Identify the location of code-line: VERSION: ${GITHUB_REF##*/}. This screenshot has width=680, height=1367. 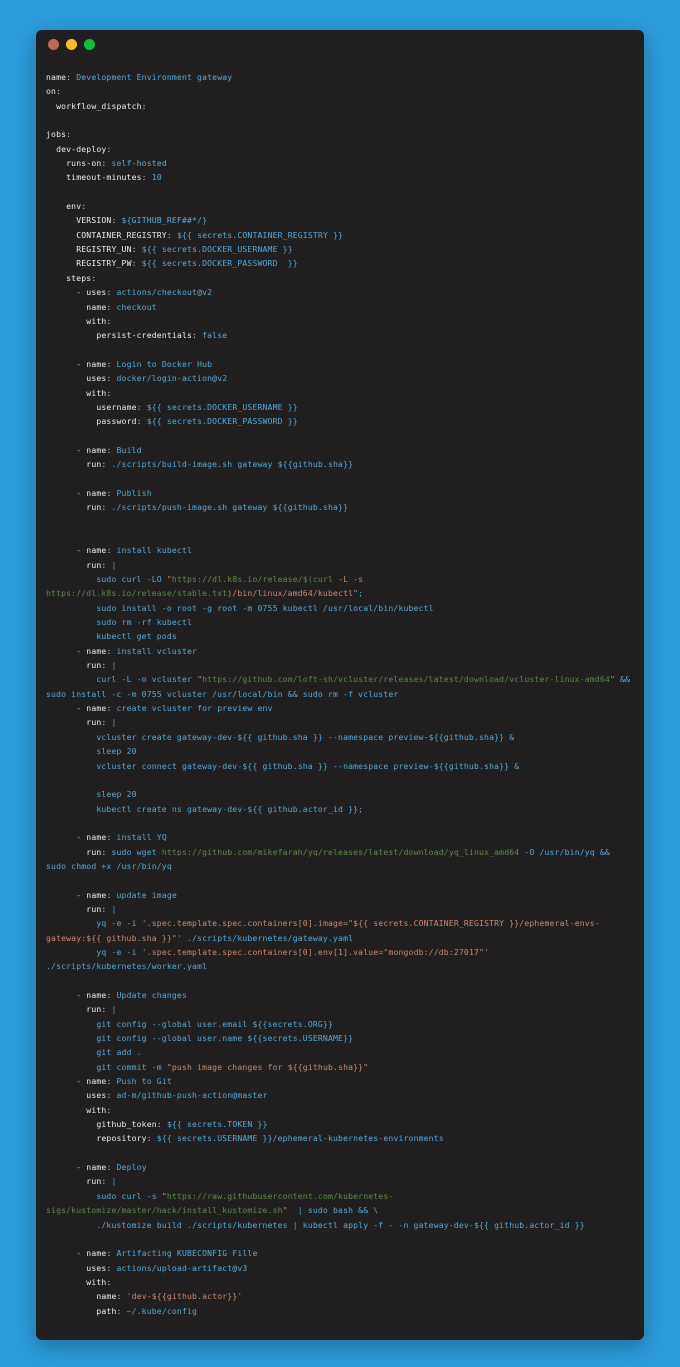
(142, 220).